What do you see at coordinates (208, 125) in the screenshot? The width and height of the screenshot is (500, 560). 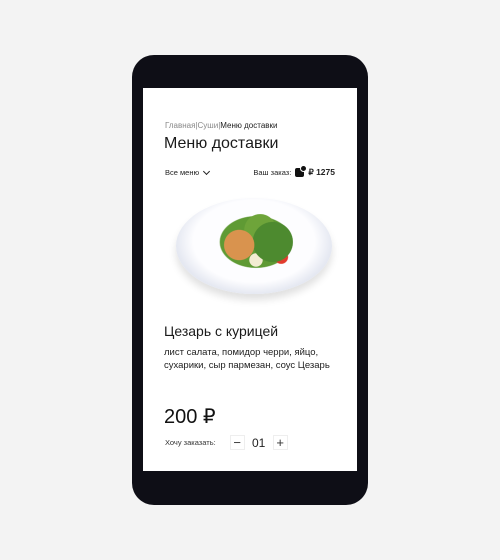 I see `breadcrumb-sushi: Суши` at bounding box center [208, 125].